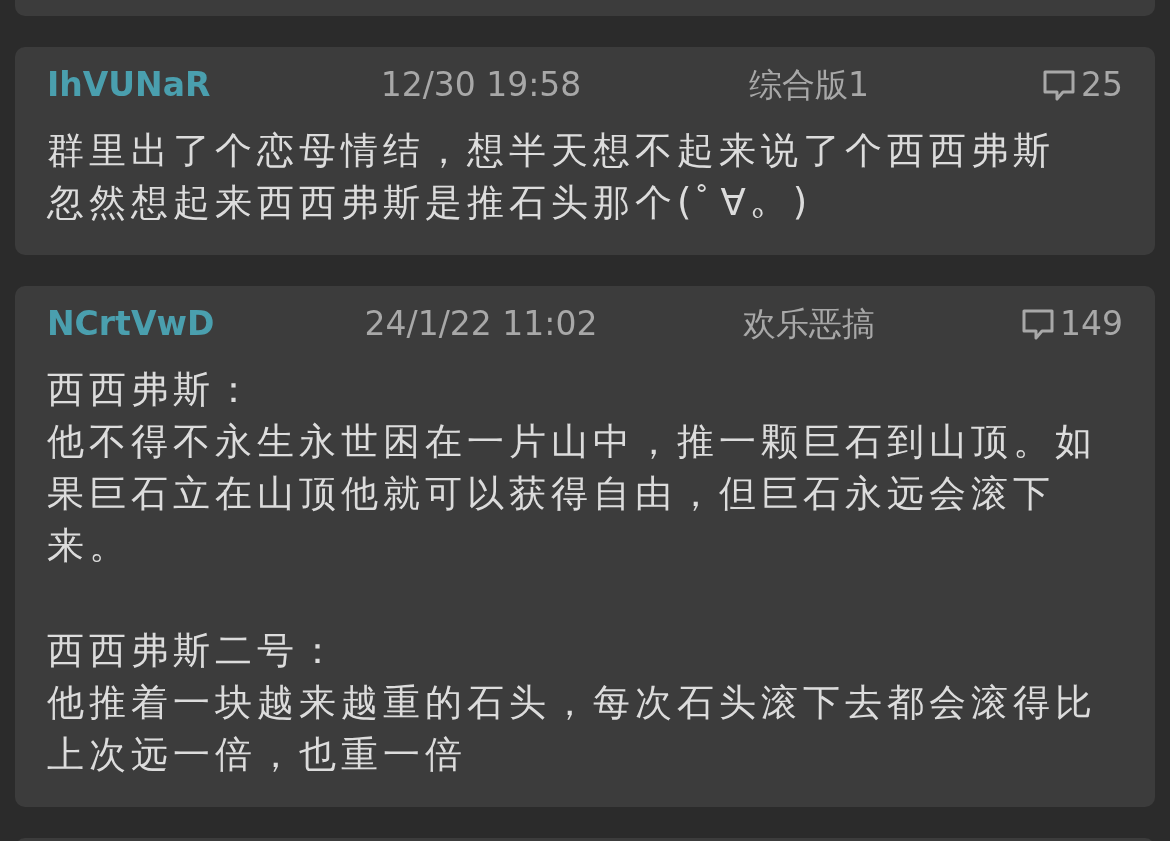 The height and width of the screenshot is (841, 1170). I want to click on user-id: IhVUNaR, so click(129, 85).